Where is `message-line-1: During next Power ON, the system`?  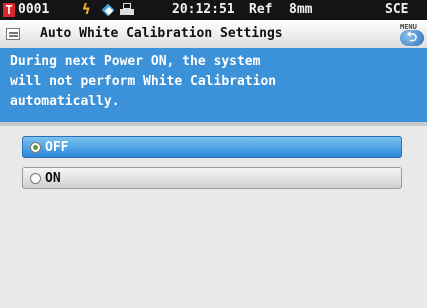 message-line-1: During next Power ON, the system is located at coordinates (135, 61).